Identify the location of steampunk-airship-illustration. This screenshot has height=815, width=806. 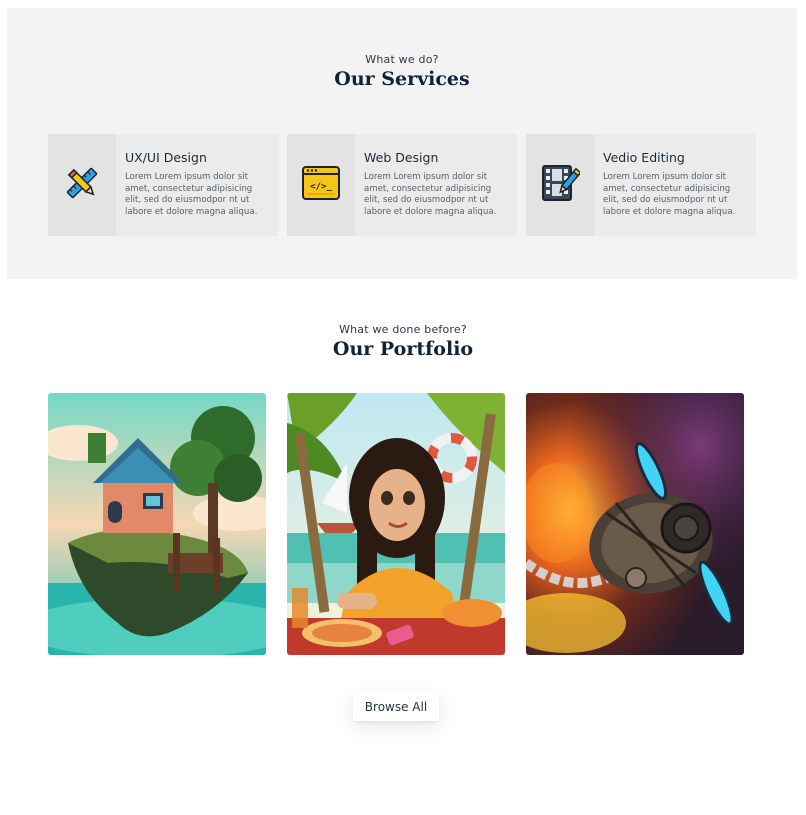
(635, 524).